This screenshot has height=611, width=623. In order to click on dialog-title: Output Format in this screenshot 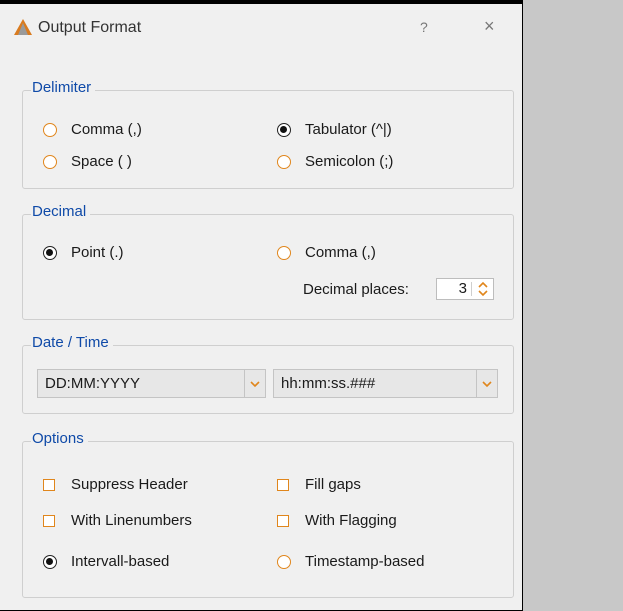, I will do `click(90, 27)`.